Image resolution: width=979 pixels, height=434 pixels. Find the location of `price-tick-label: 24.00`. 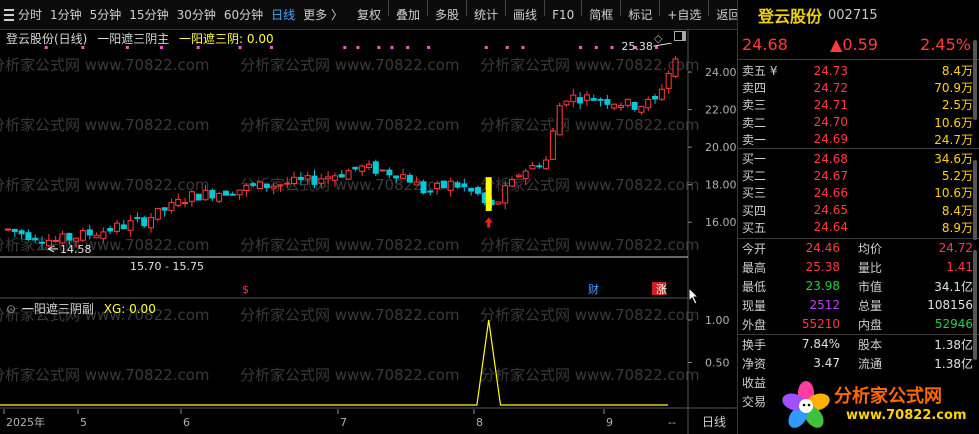

price-tick-label: 24.00 is located at coordinates (721, 72).